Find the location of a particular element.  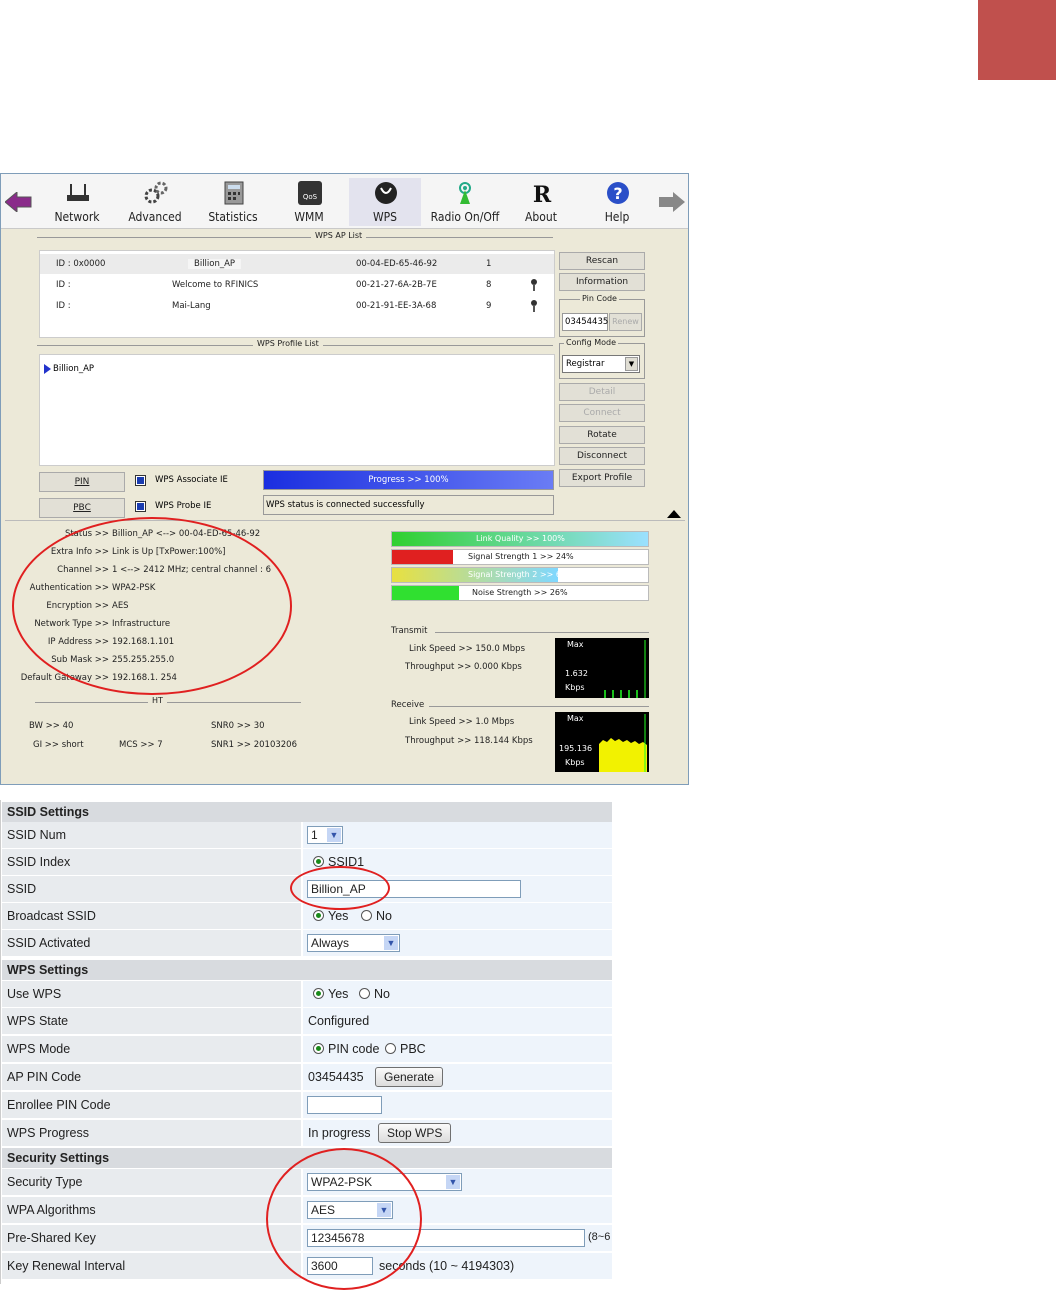

status-value: 192.168.1. 254 is located at coordinates (144, 678).